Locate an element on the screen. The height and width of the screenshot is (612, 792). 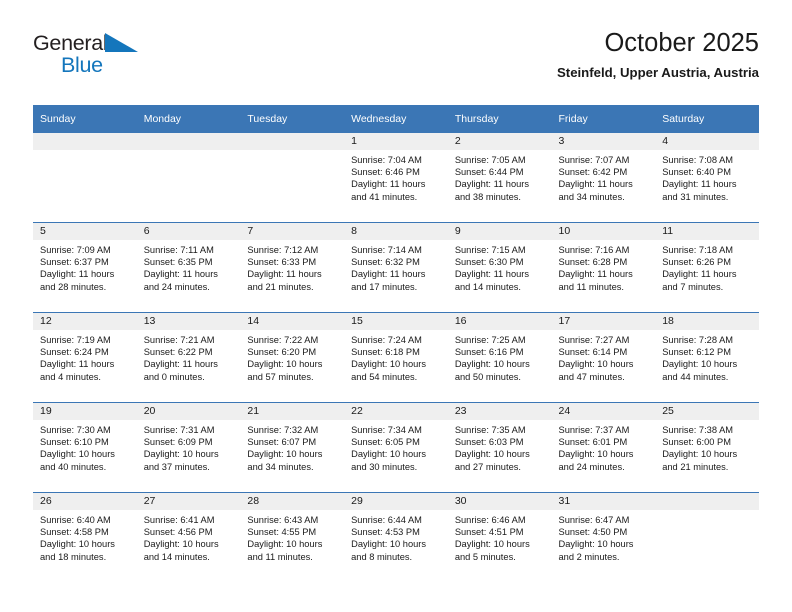
sunrise-text: Sunrise: 7:21 AM is located at coordinates (179, 340).